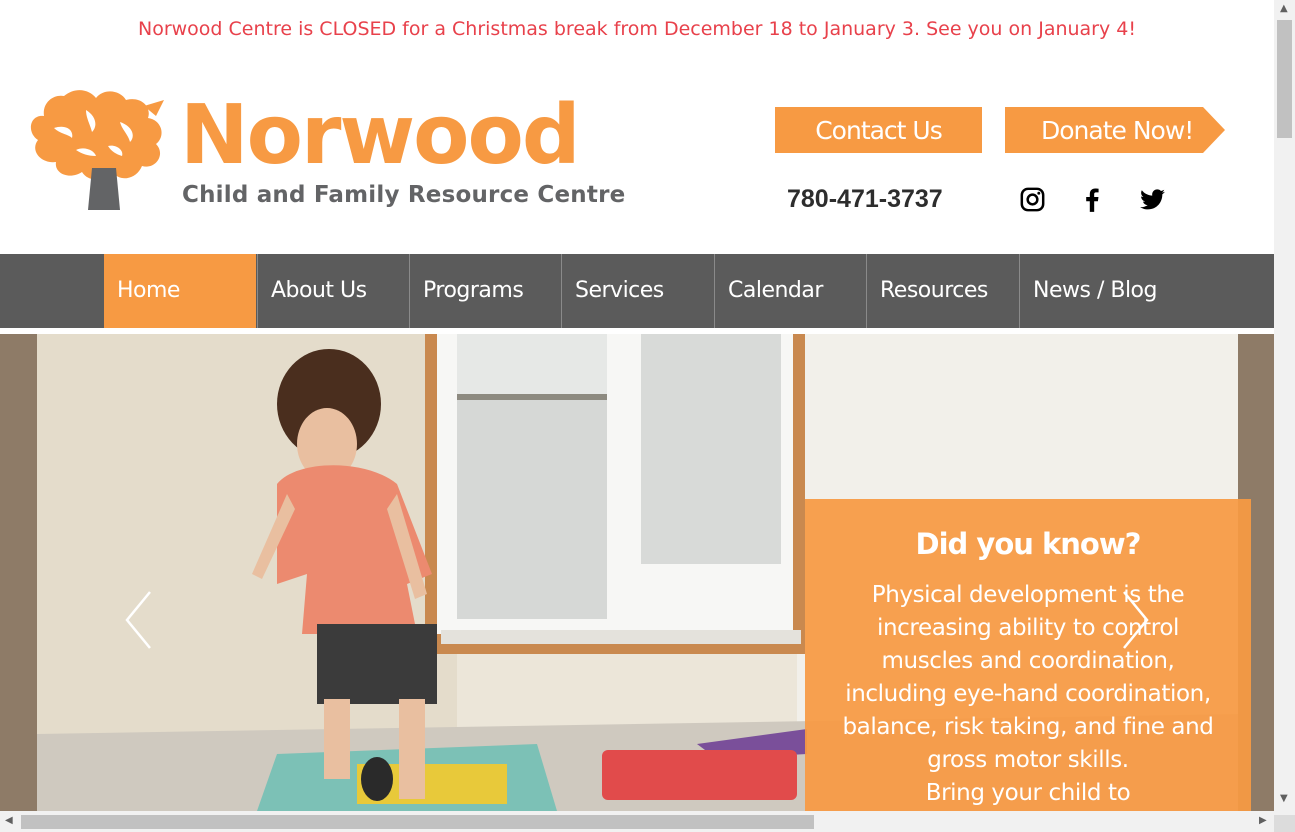  Describe the element at coordinates (96, 150) in the screenshot. I see `tree-logo-icon` at that location.